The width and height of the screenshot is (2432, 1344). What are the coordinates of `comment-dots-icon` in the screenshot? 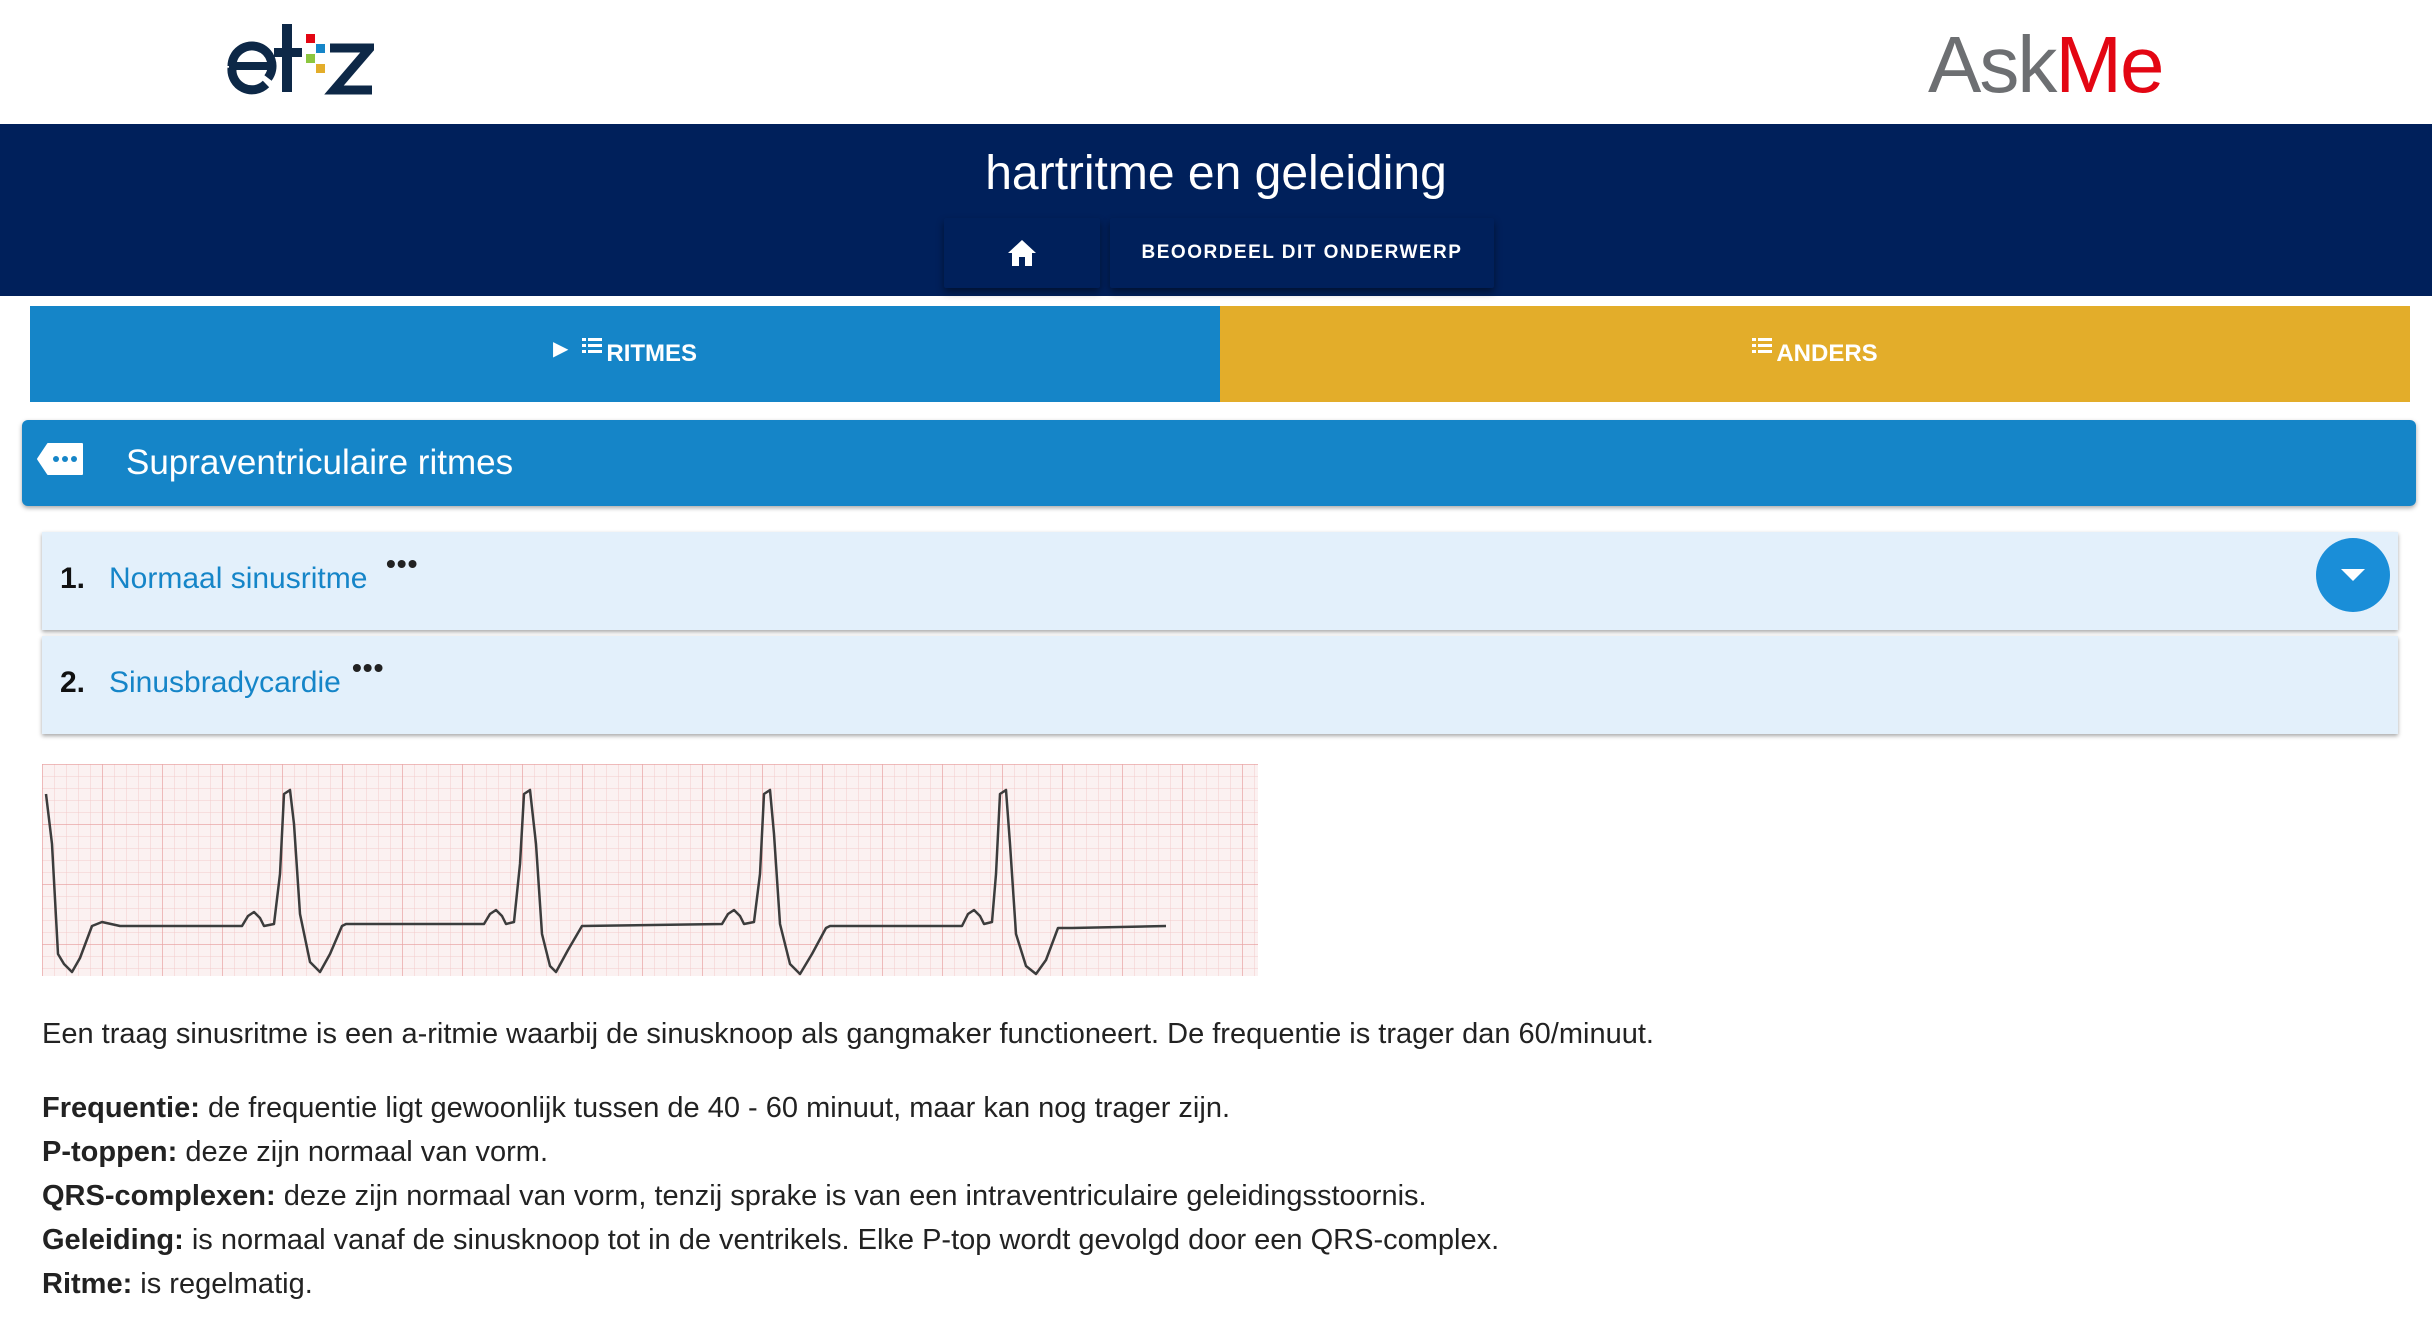 It's located at (61, 462).